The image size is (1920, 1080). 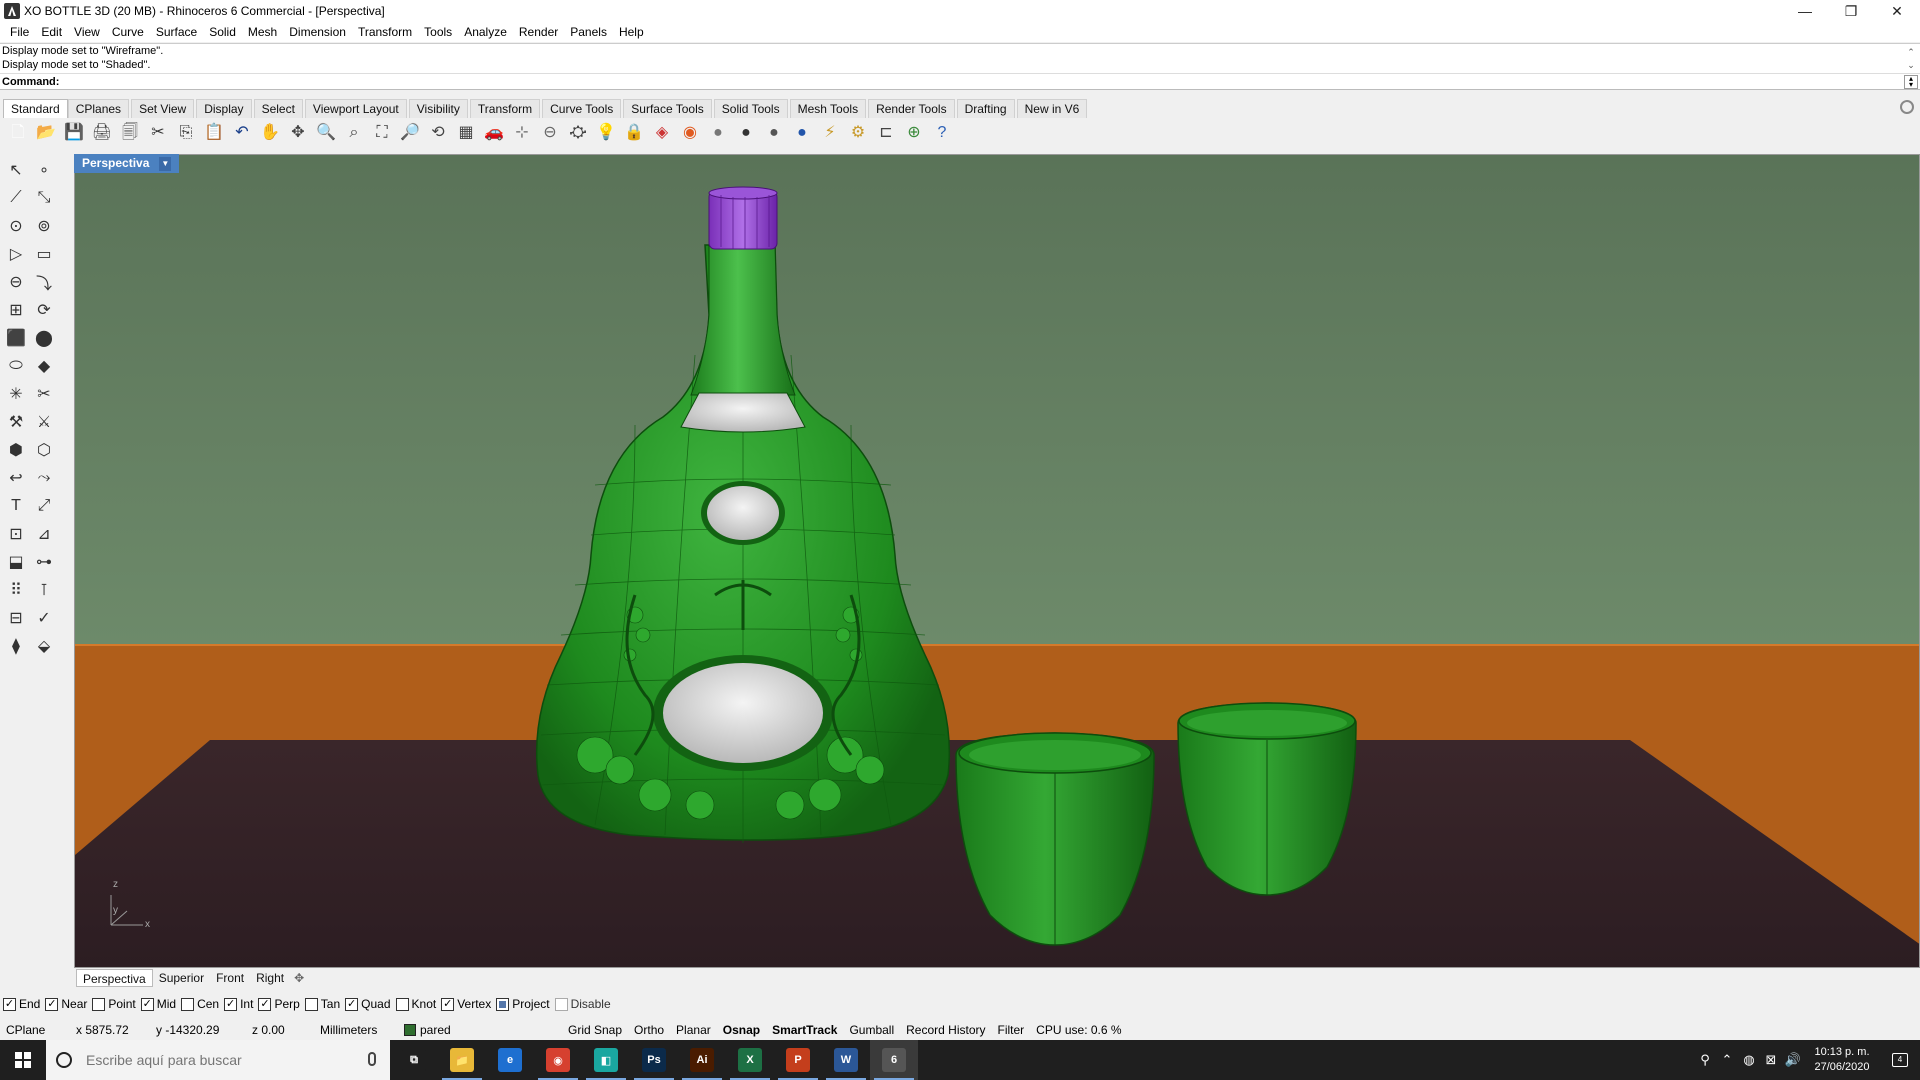 I want to click on app-teal-taskbar-button: ◧, so click(x=606, y=1060).